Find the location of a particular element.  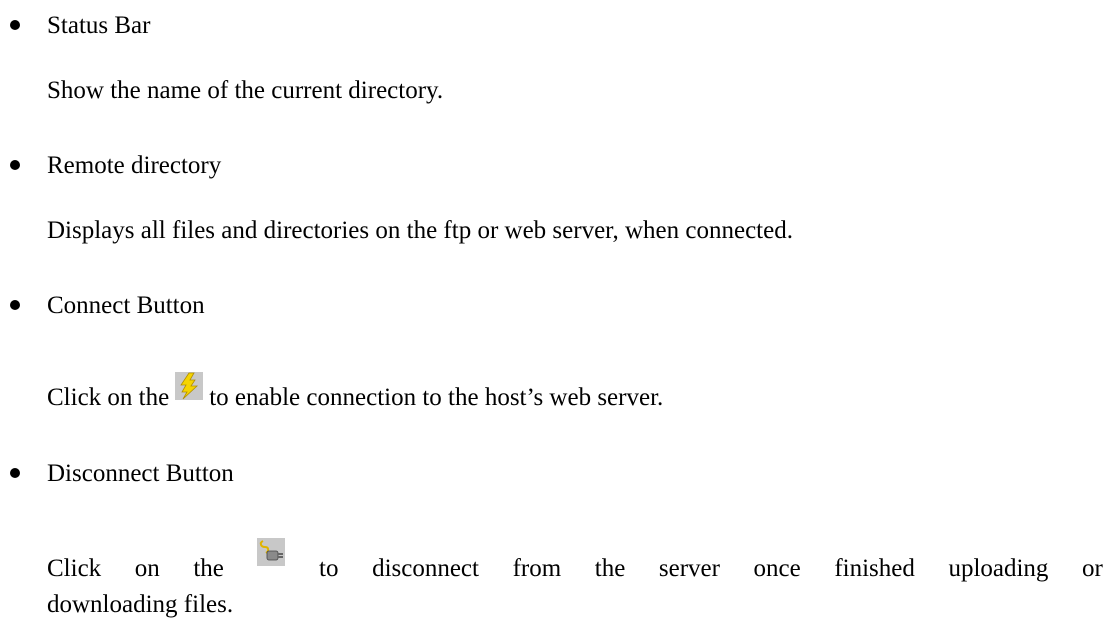

description-word: server is located at coordinates (689, 568).